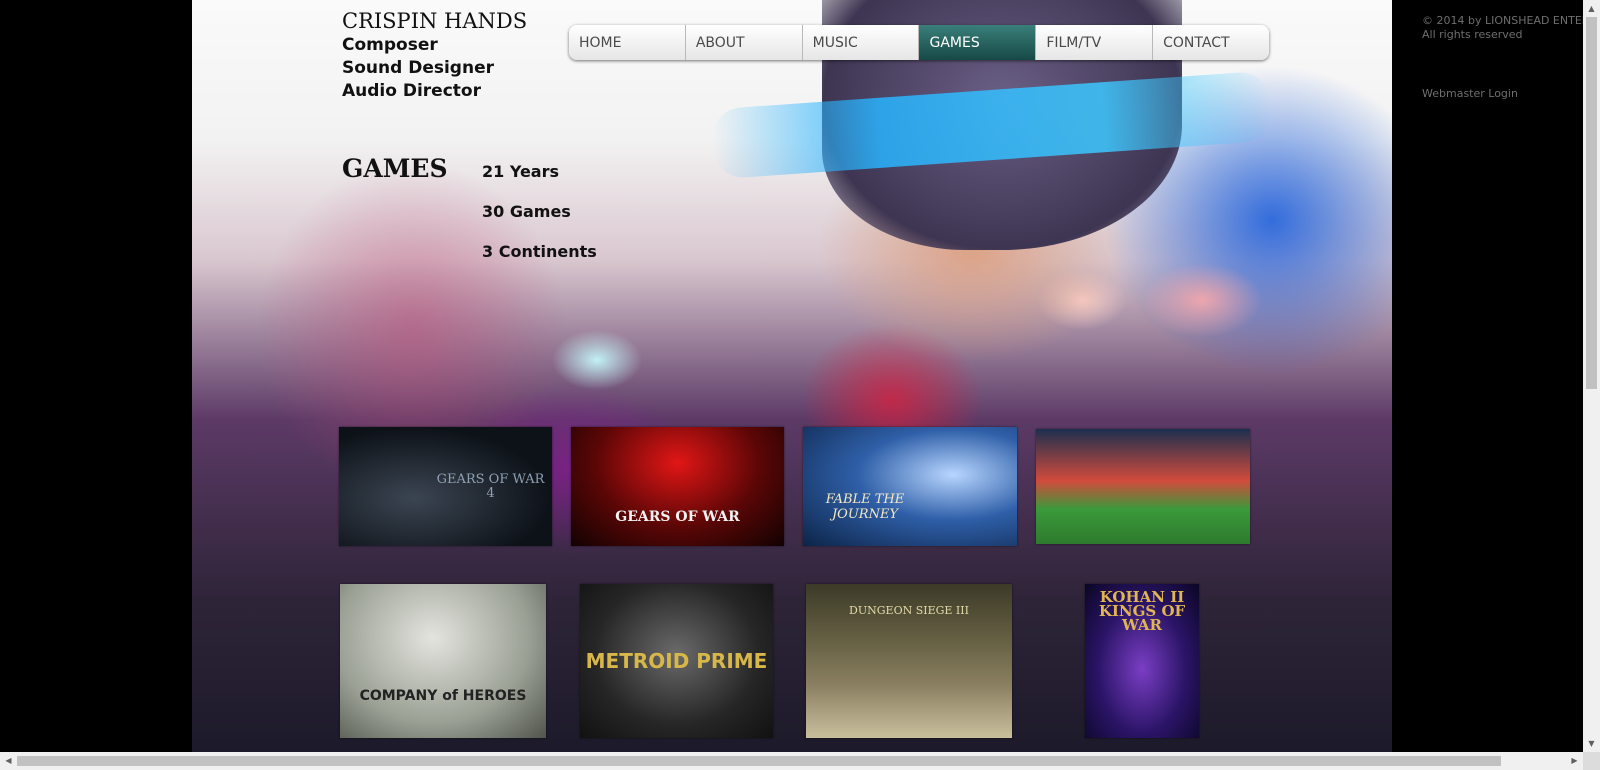 Image resolution: width=1600 pixels, height=770 pixels. What do you see at coordinates (1591, 761) in the screenshot?
I see `scrollbar-corner` at bounding box center [1591, 761].